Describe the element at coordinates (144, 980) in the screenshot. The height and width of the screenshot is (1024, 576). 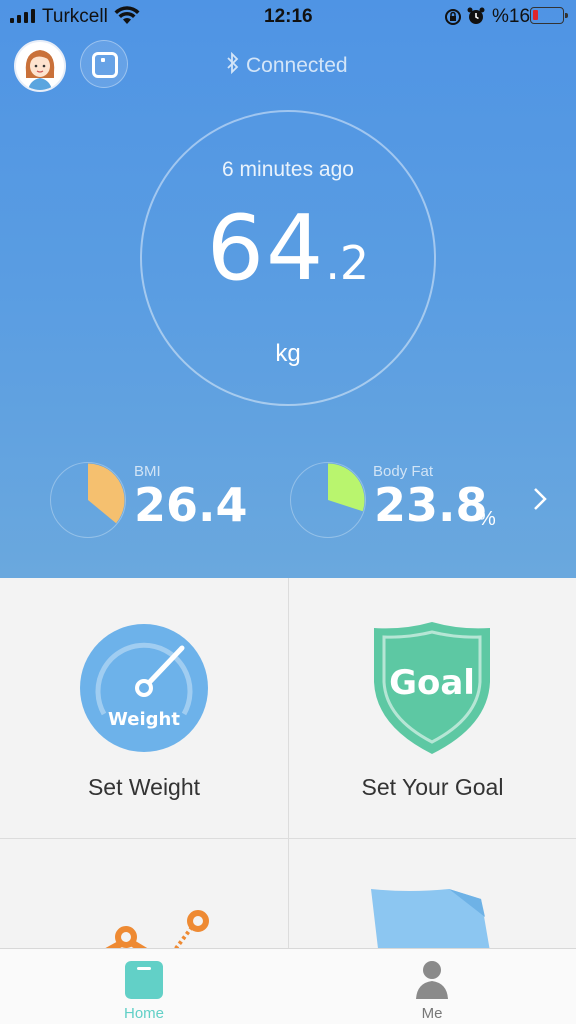
I see `home-scale-icon` at that location.